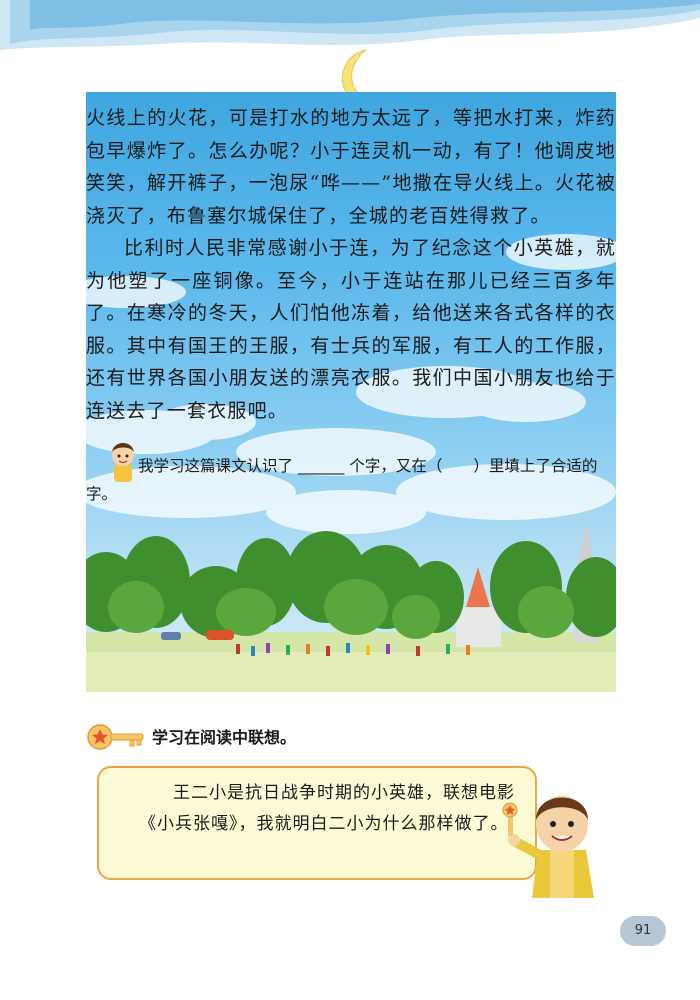  Describe the element at coordinates (342, 480) in the screenshot. I see `exercise-note: 我学习这篇课文认识了 ______ 个字，又在（ ）里填上了合适的字。` at that location.